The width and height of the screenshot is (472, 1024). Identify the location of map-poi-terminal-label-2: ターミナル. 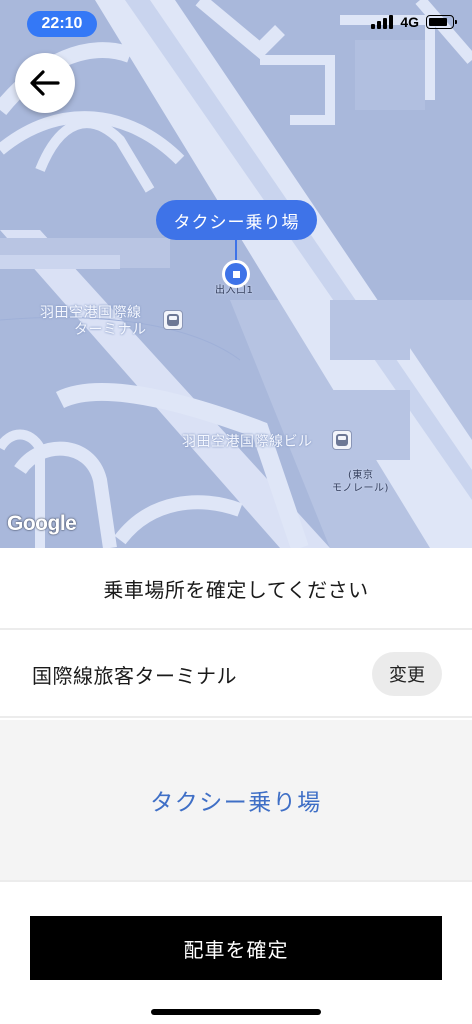
(110, 330).